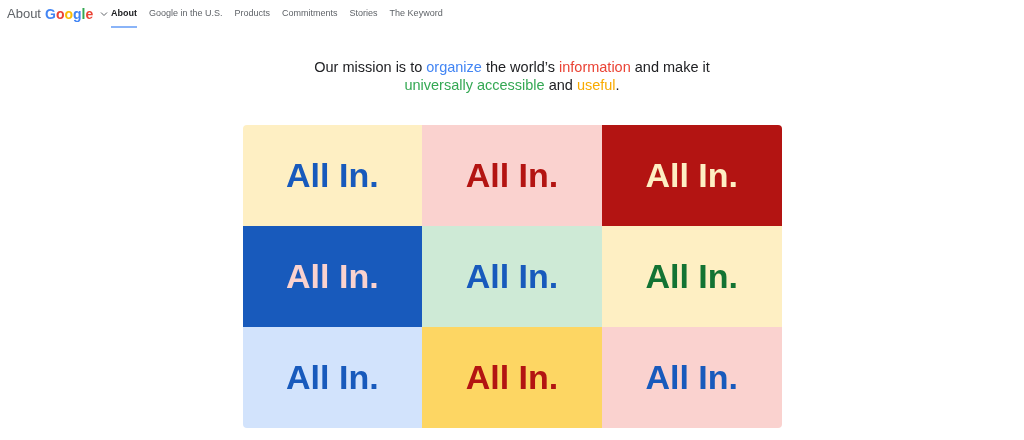 The height and width of the screenshot is (440, 1024). What do you see at coordinates (24, 14) in the screenshot?
I see `about-label: About` at bounding box center [24, 14].